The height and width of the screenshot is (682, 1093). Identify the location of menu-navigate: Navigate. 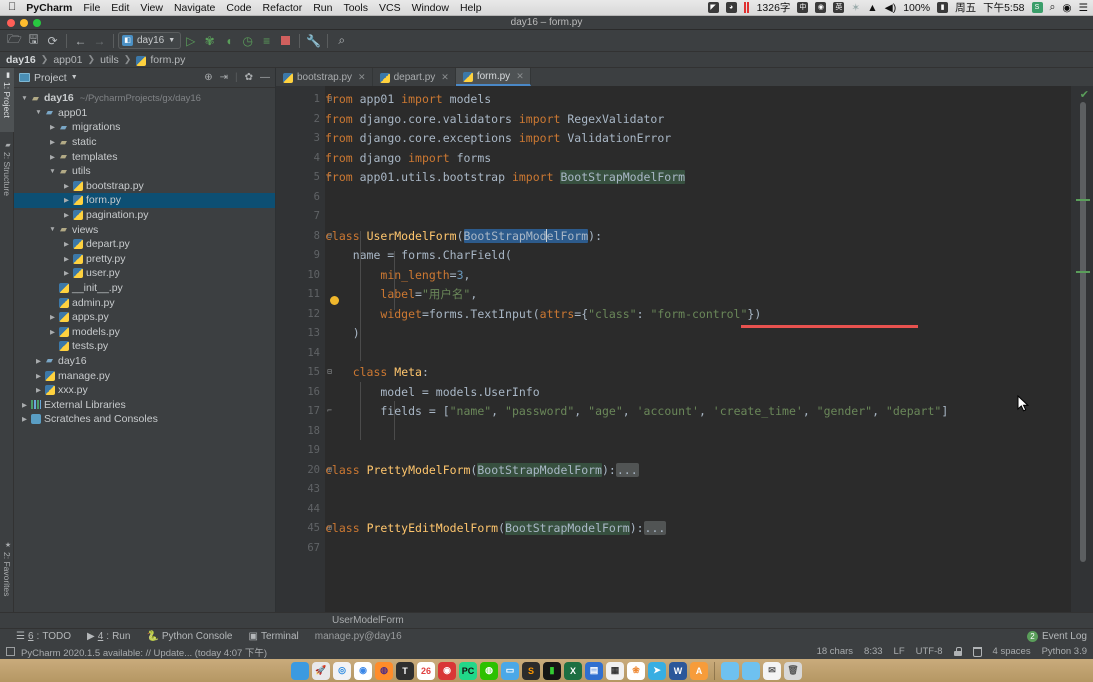
(194, 8).